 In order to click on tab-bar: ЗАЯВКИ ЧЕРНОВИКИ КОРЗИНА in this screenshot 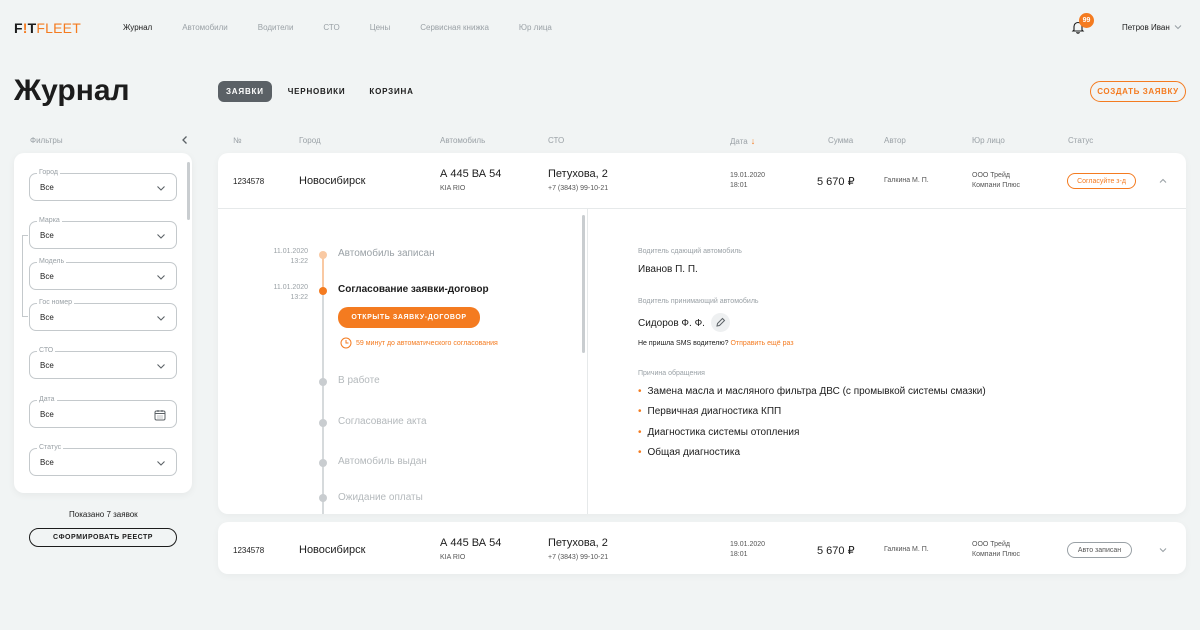, I will do `click(324, 91)`.